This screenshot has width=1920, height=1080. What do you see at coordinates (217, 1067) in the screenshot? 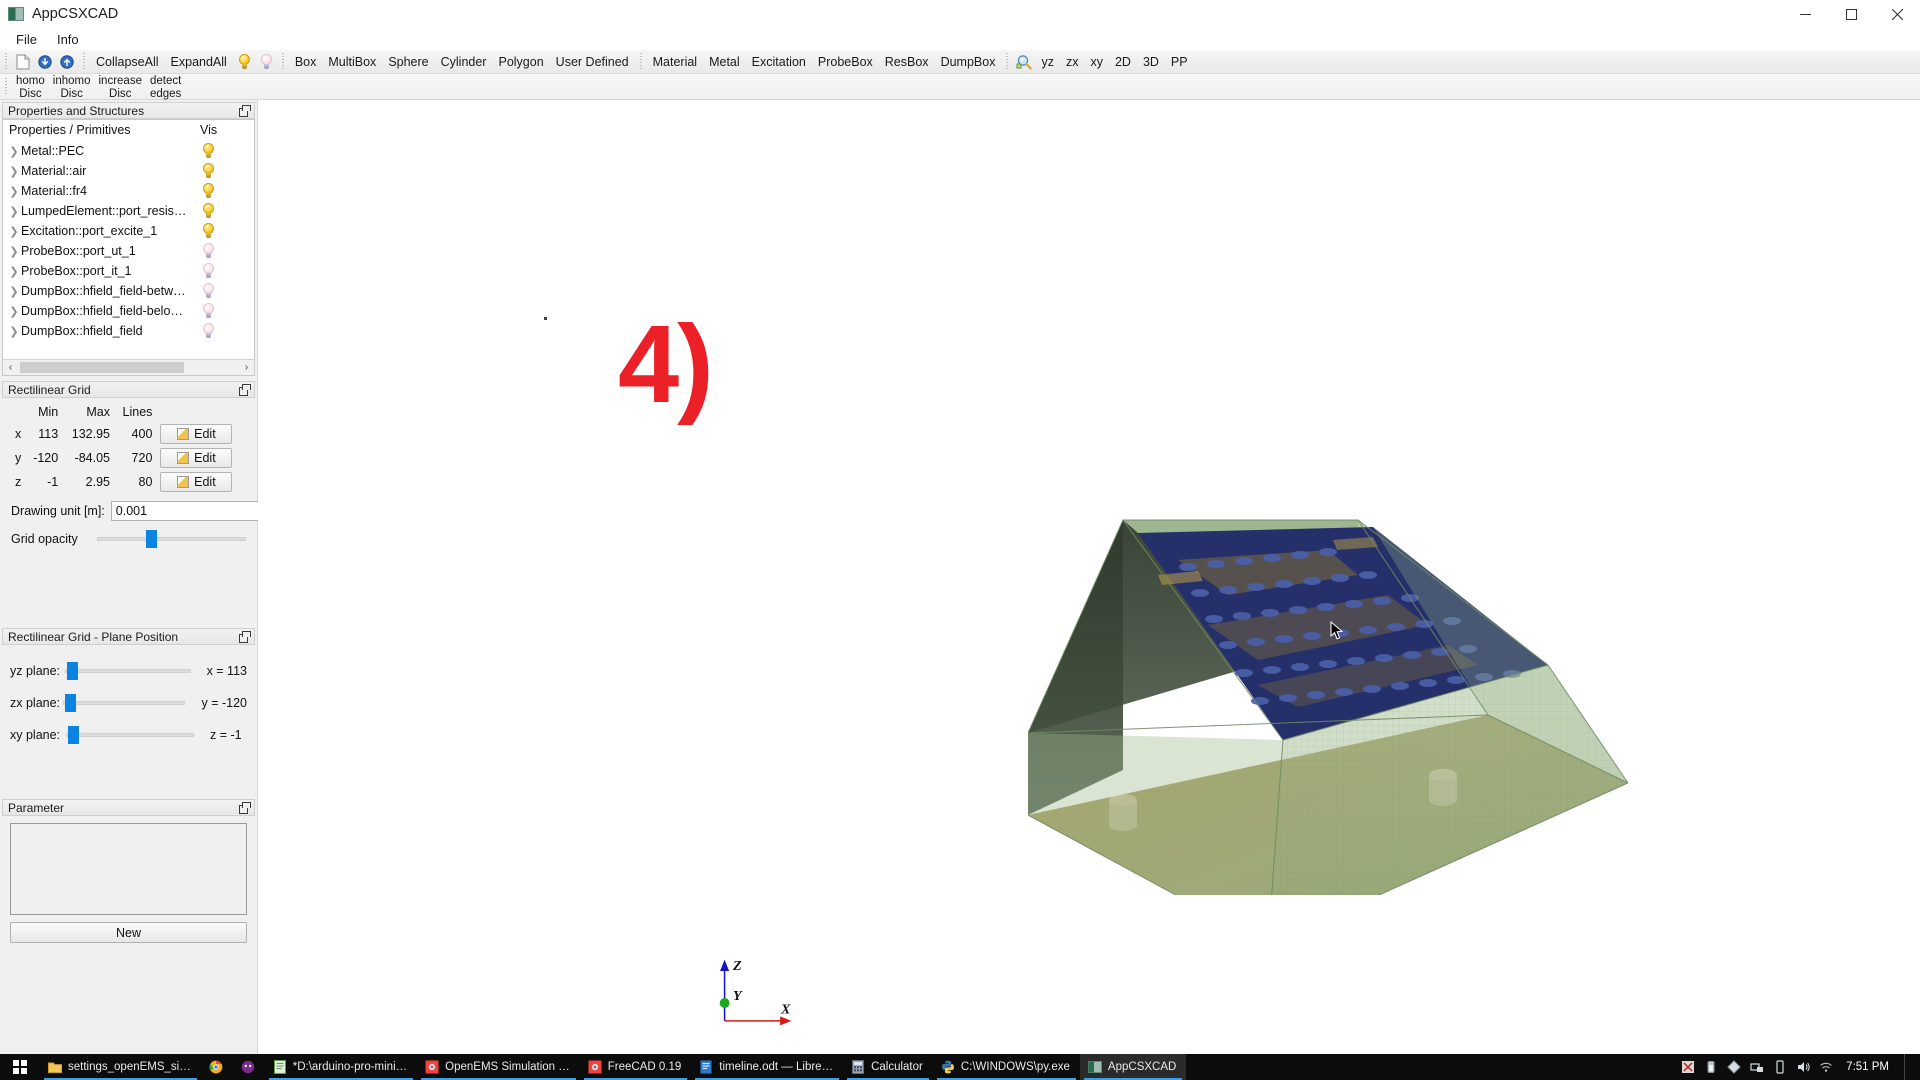
I see `taskbar-item-chrome` at bounding box center [217, 1067].